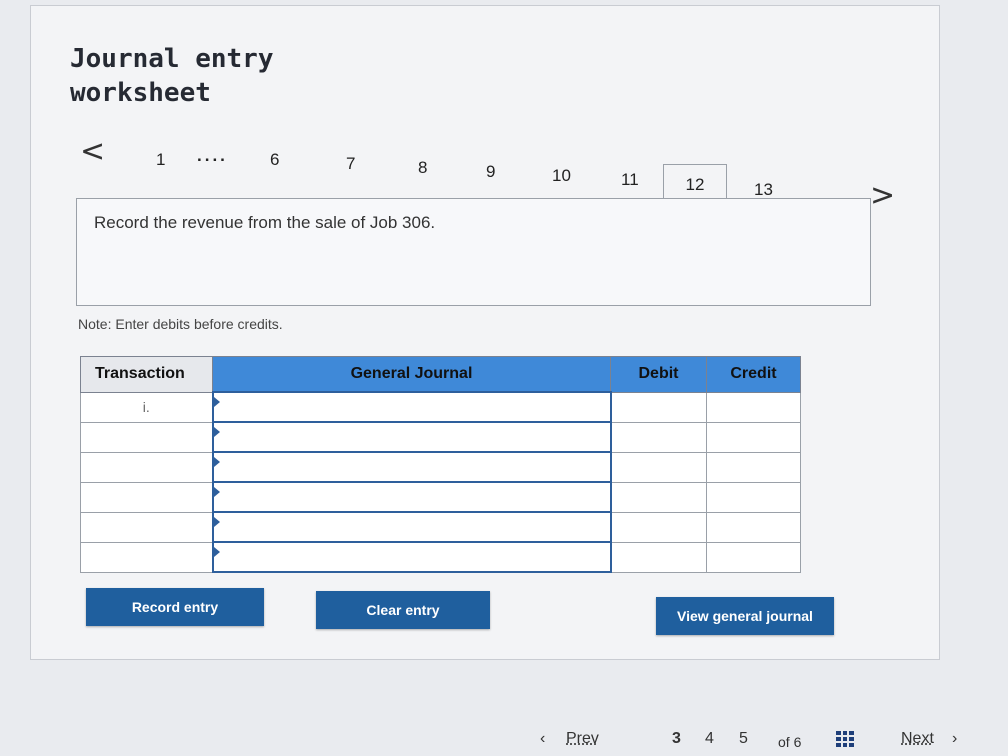 The height and width of the screenshot is (756, 1008). I want to click on tab-11: 11, so click(630, 180).